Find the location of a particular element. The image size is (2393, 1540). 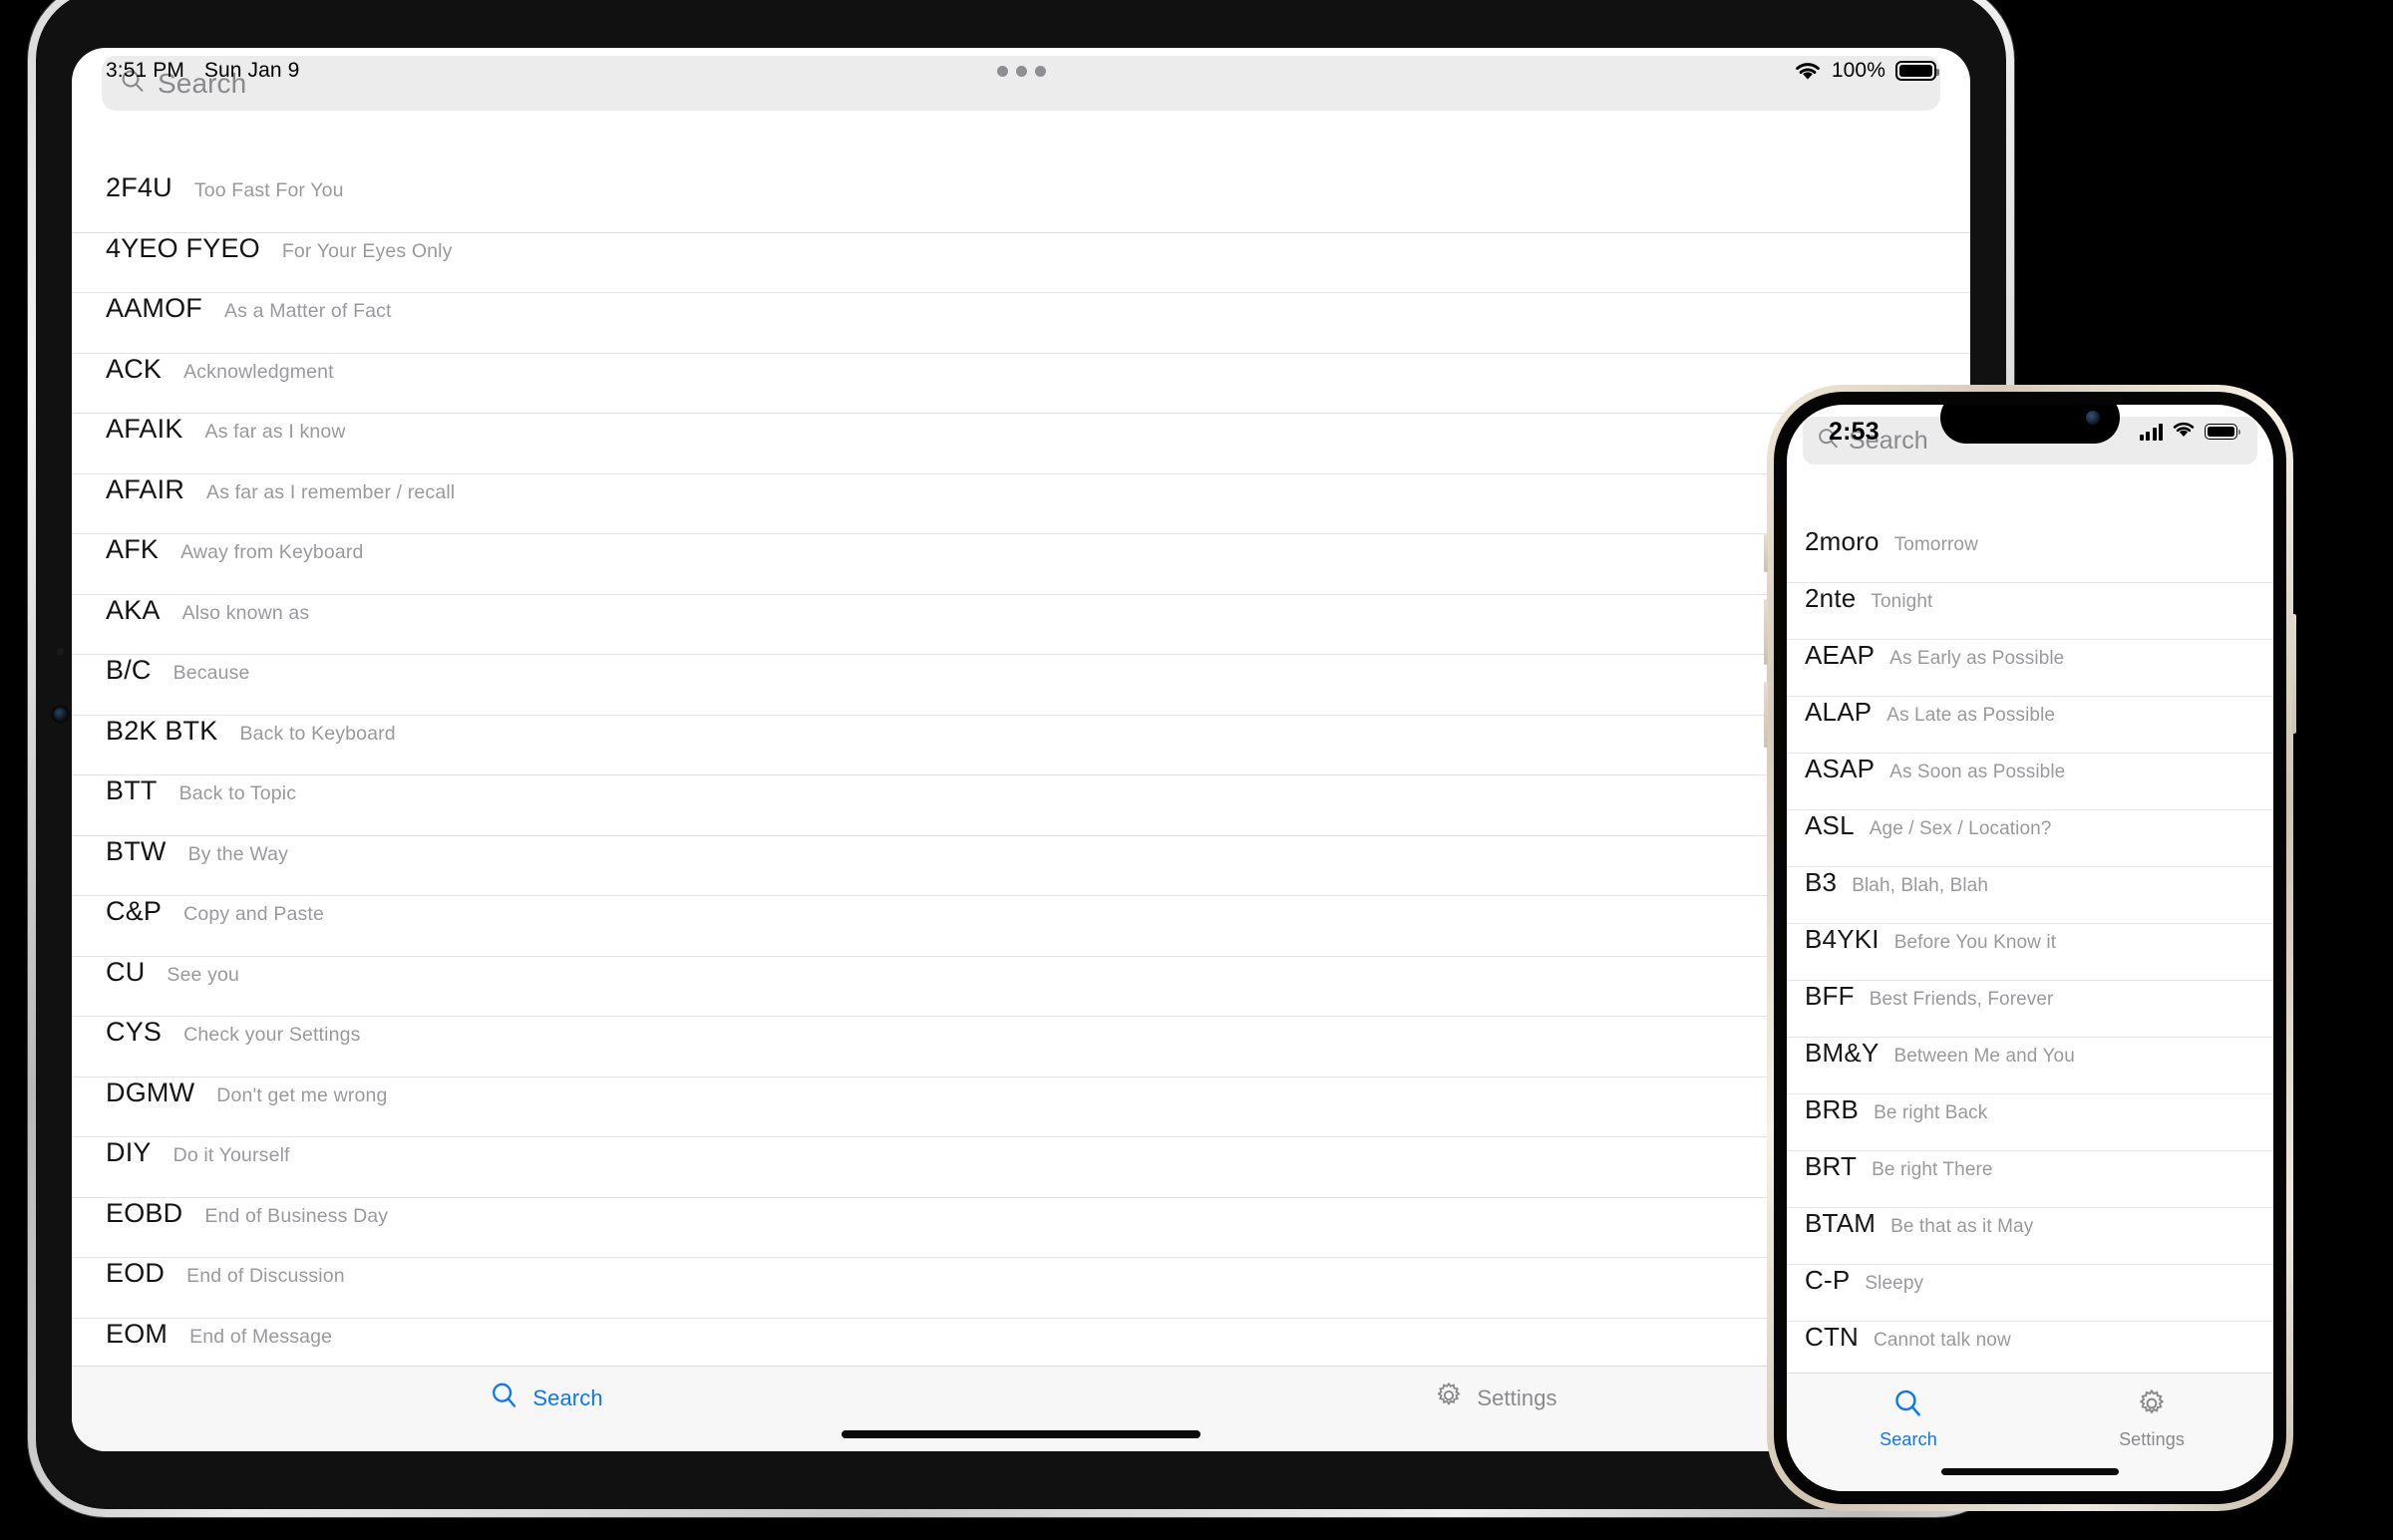

iphone-item-abbreviation: 2moro is located at coordinates (1843, 541).